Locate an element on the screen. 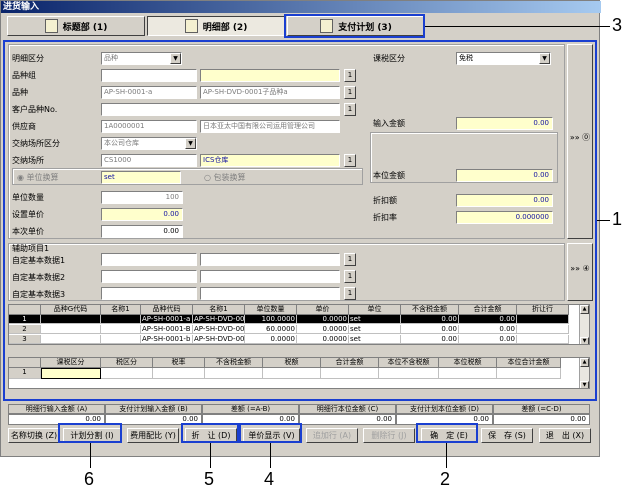 This screenshot has width=628, height=494. tab-detail-label: 明细部 (2) is located at coordinates (225, 27).